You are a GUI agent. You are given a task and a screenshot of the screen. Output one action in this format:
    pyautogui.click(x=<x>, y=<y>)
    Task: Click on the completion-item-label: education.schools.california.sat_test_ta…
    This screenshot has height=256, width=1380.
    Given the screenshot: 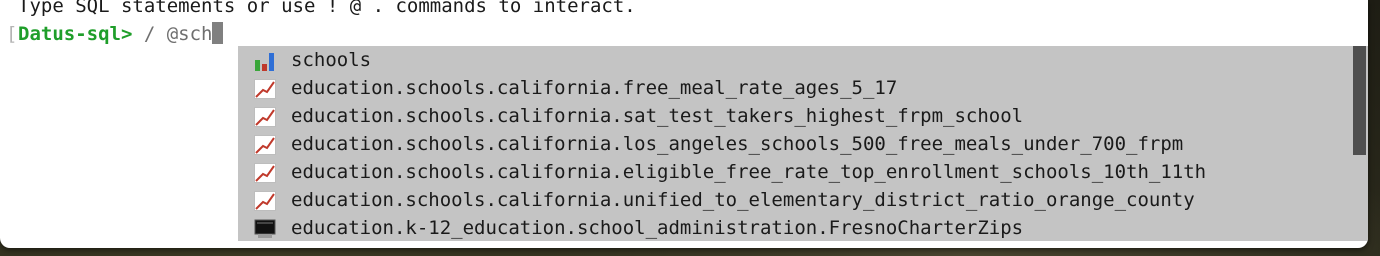 What is the action you would take?
    pyautogui.click(x=657, y=116)
    